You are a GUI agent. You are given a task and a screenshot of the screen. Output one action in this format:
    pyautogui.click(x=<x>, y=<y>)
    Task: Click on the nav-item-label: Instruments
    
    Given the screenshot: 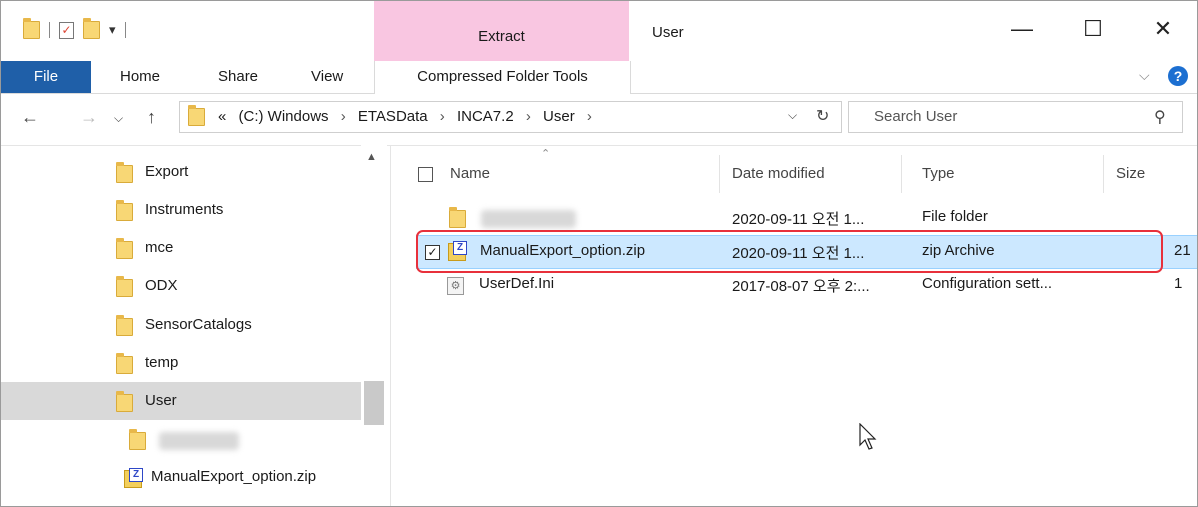 What is the action you would take?
    pyautogui.click(x=184, y=209)
    